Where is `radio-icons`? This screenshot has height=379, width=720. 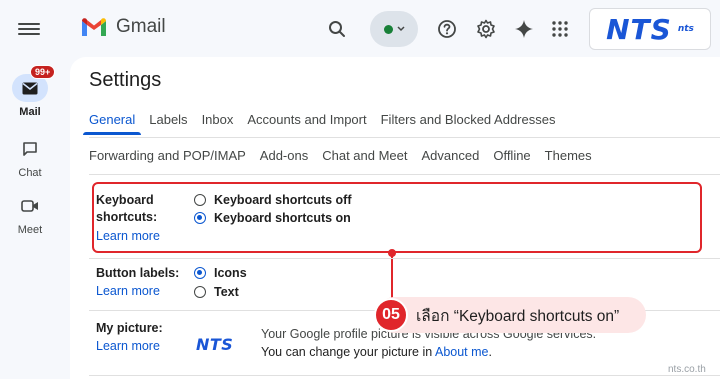
radio-icons is located at coordinates (200, 273).